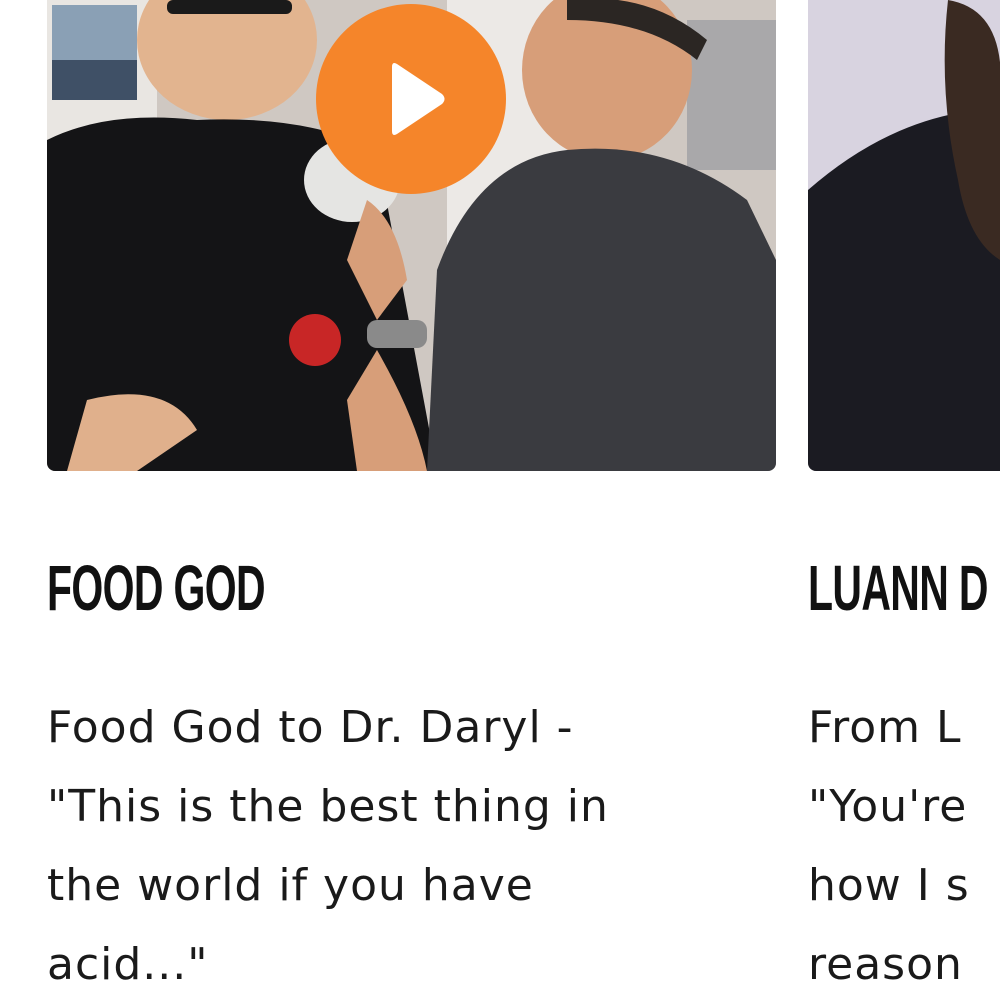  I want to click on play-icon, so click(411, 99).